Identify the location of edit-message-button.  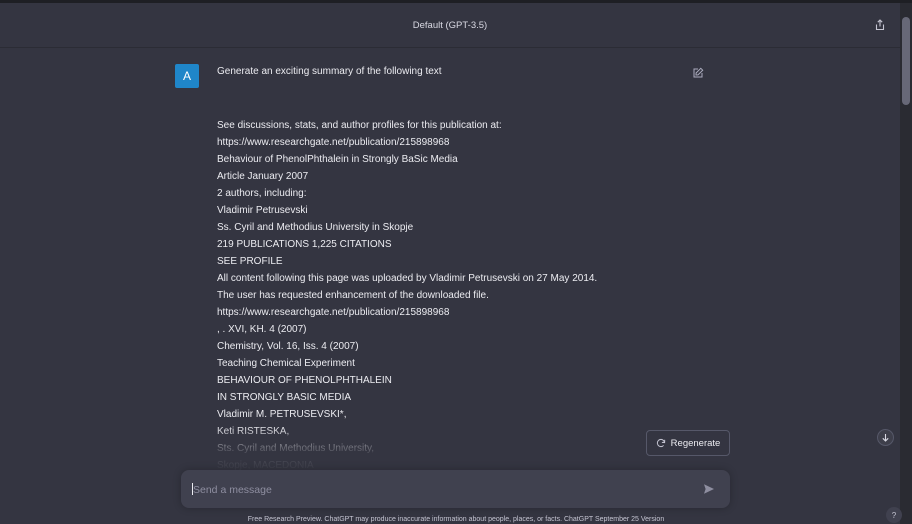
(698, 72).